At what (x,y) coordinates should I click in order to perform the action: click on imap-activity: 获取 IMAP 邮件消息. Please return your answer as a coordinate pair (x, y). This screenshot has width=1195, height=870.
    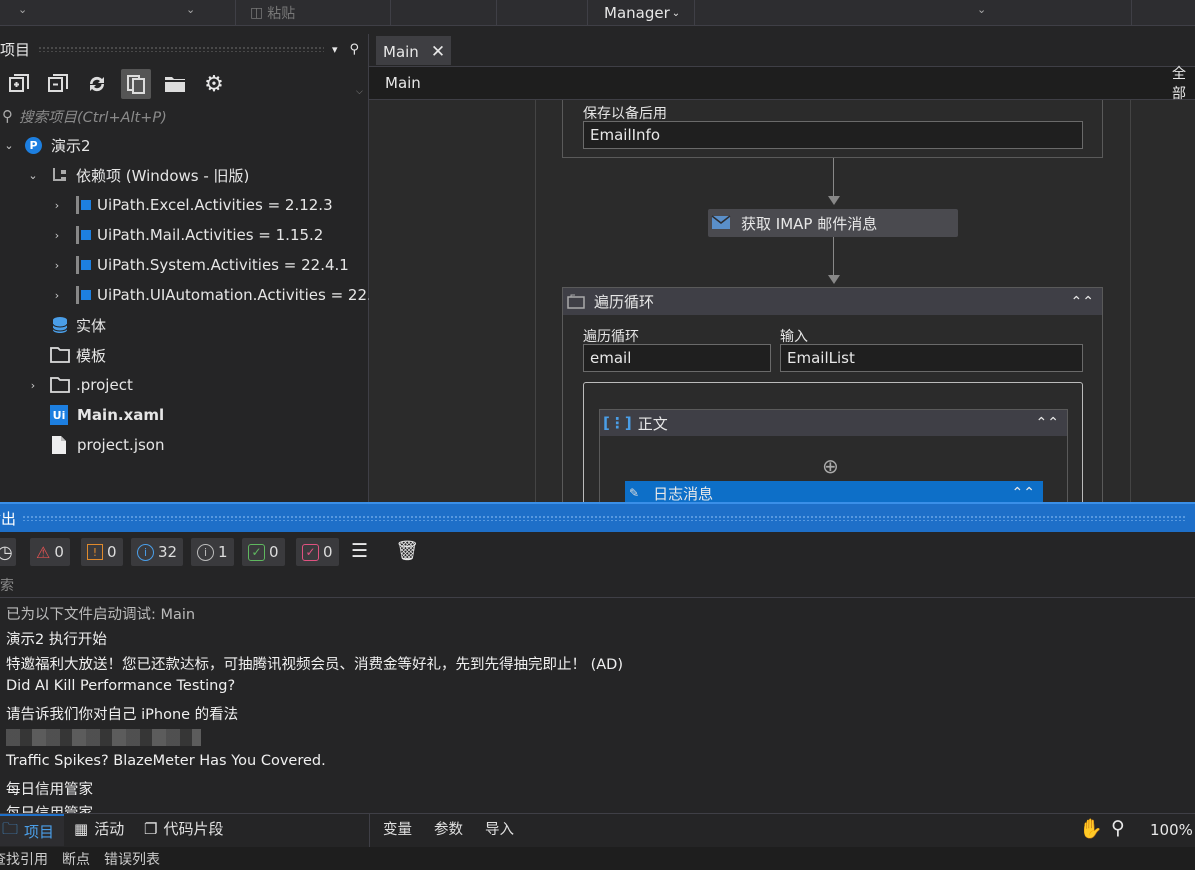
    Looking at the image, I should click on (833, 223).